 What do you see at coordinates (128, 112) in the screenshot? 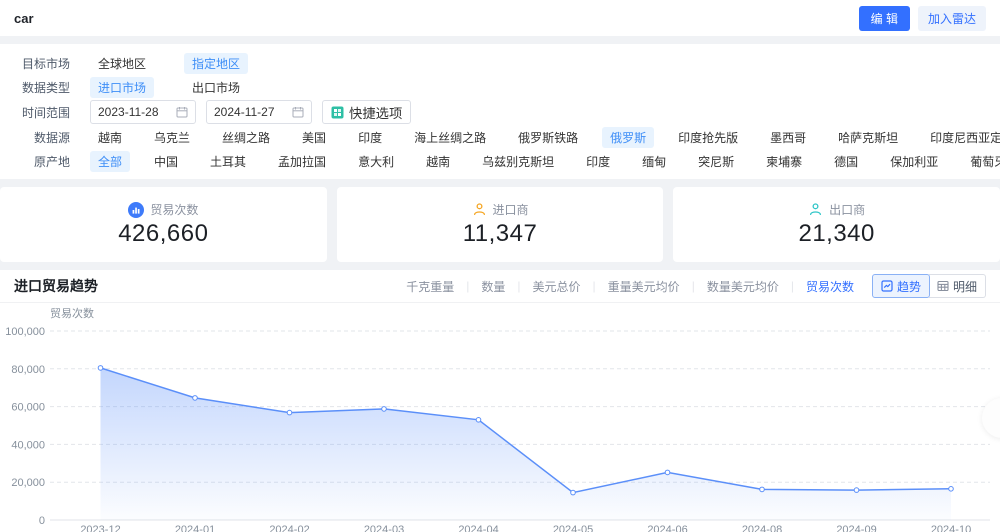
I see `start-date-value: 2023-11-28` at bounding box center [128, 112].